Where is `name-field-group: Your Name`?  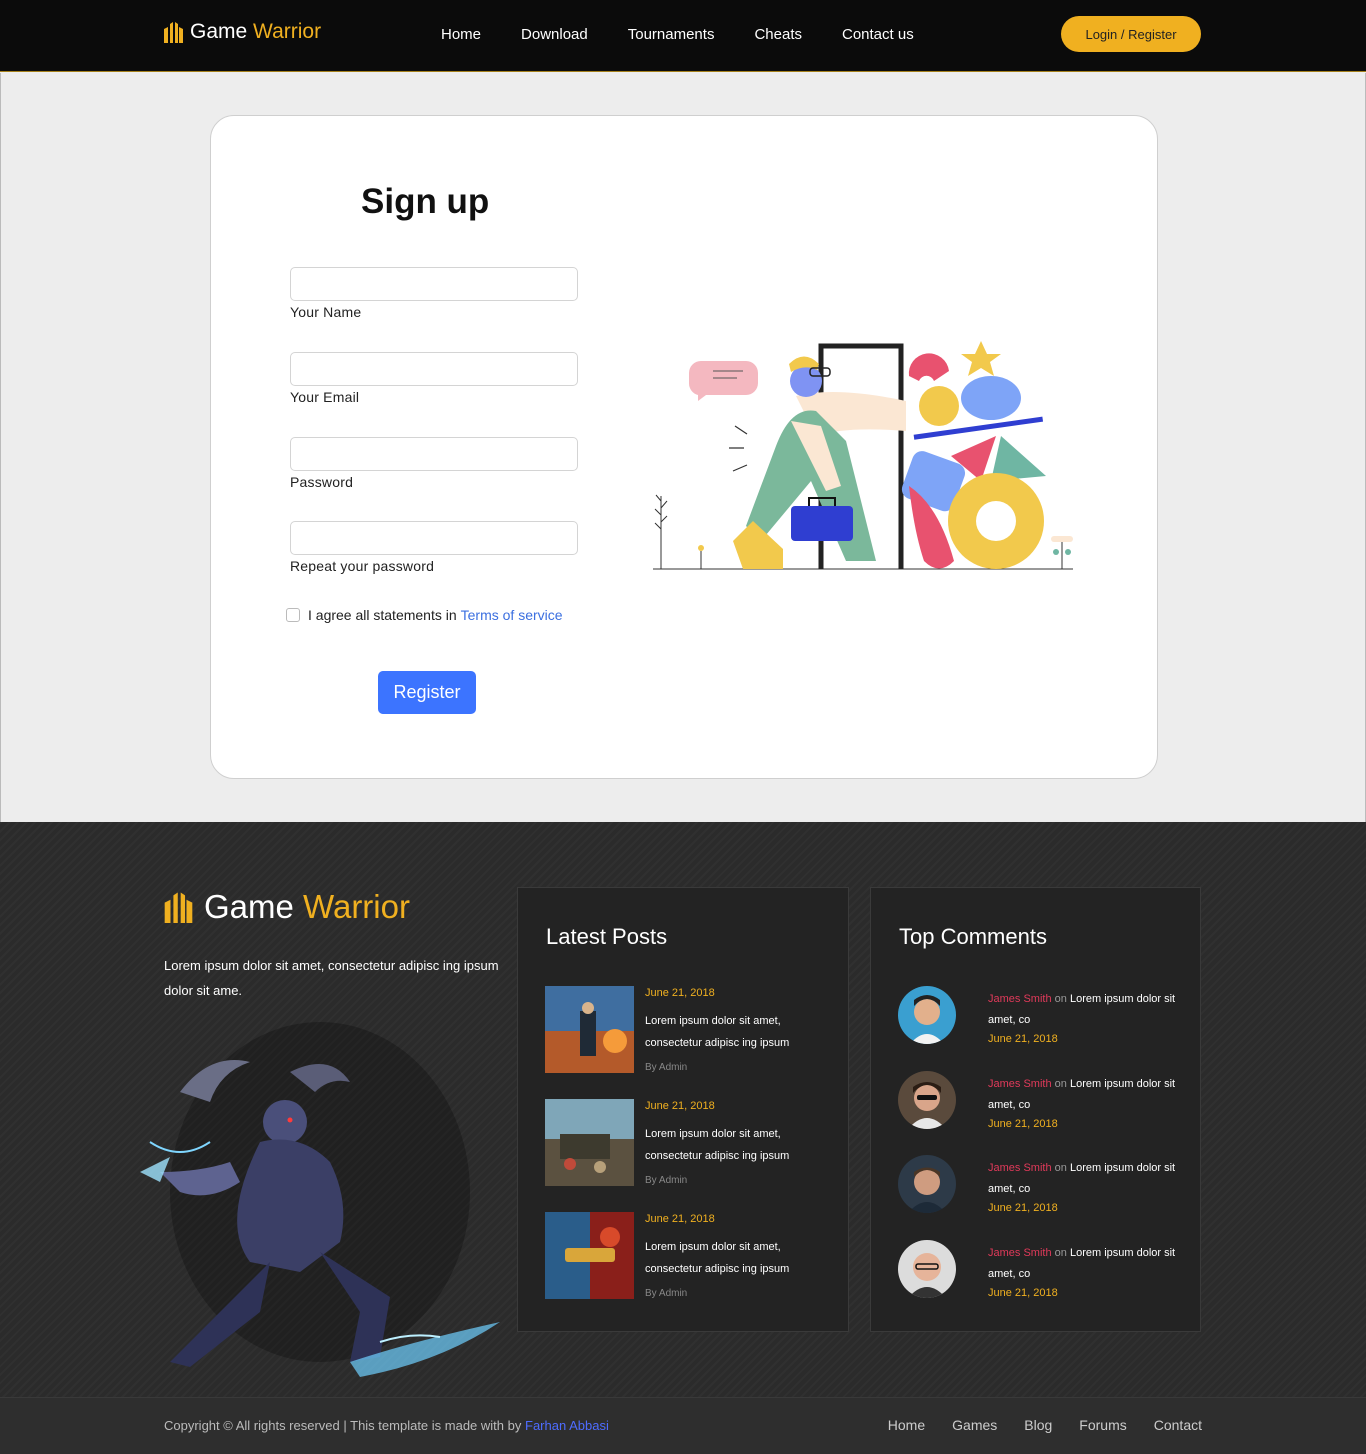 name-field-group: Your Name is located at coordinates (434, 293).